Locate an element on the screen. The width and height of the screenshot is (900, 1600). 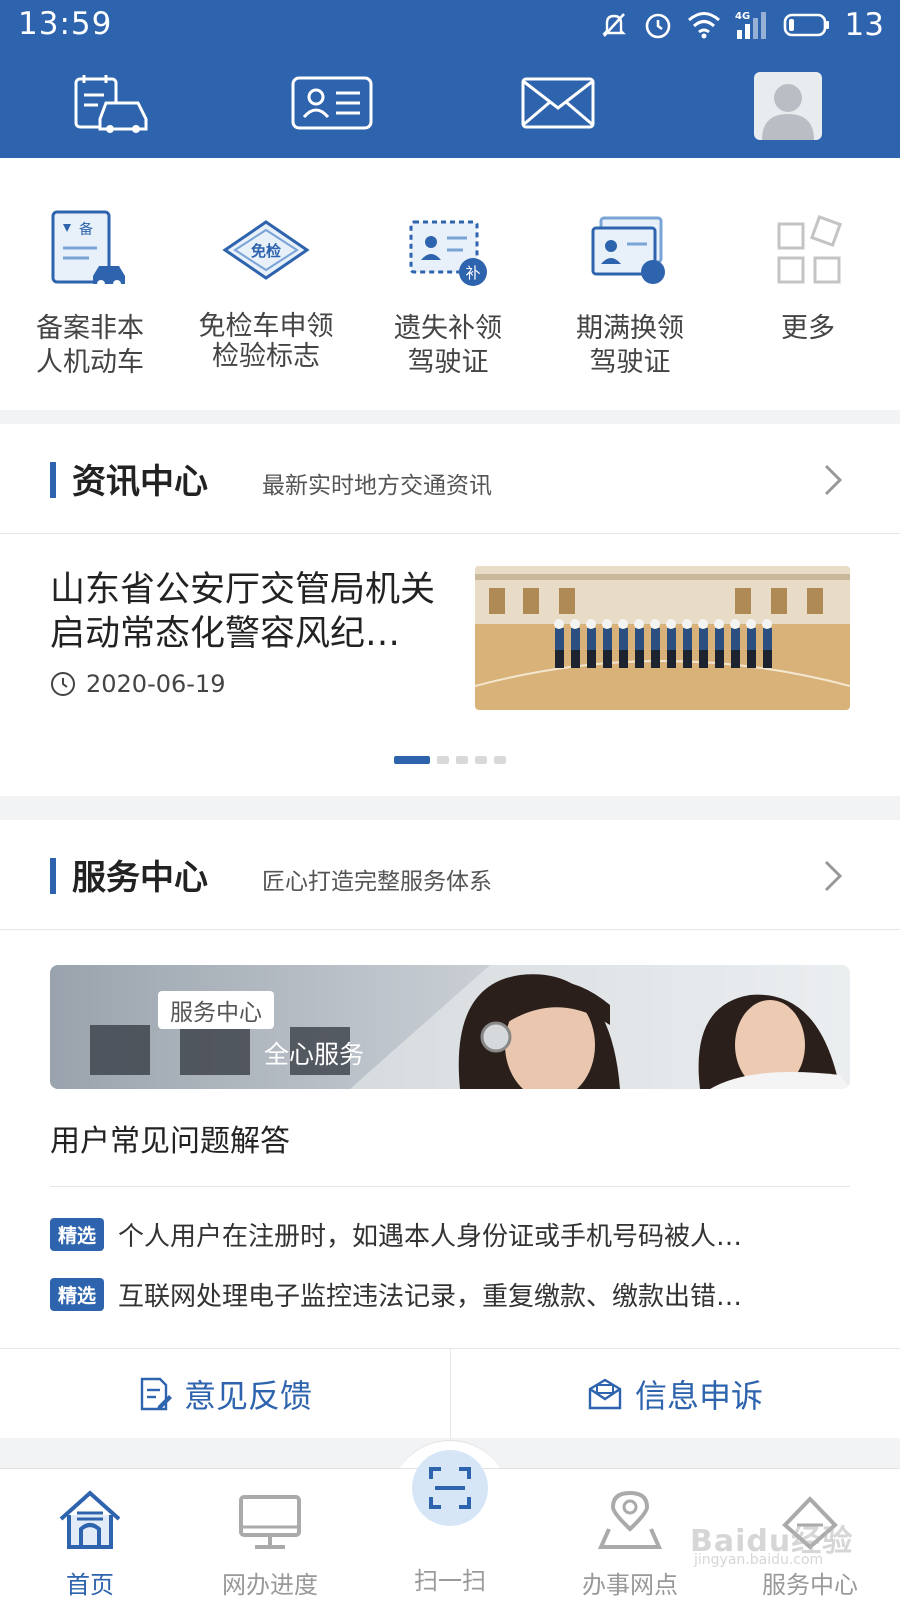
license-reissue-badge: 补 is located at coordinates (472, 273).